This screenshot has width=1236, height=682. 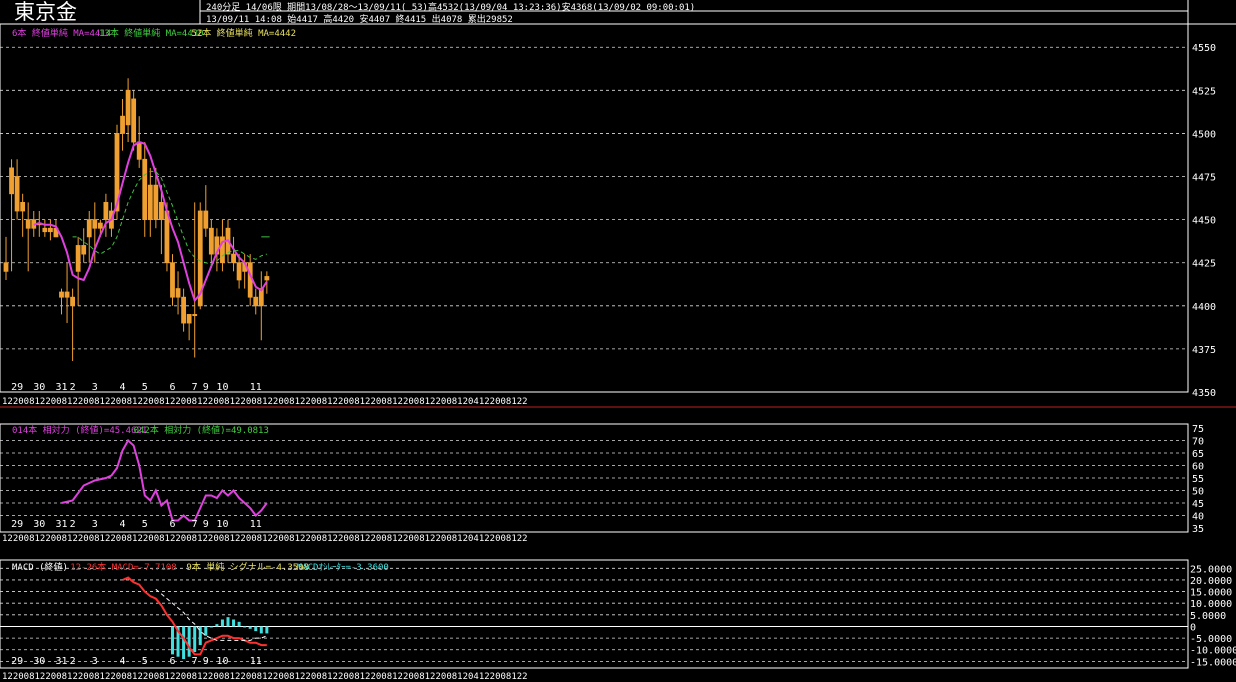 I want to click on macd-ytick: -15.0000, so click(x=1213, y=662).